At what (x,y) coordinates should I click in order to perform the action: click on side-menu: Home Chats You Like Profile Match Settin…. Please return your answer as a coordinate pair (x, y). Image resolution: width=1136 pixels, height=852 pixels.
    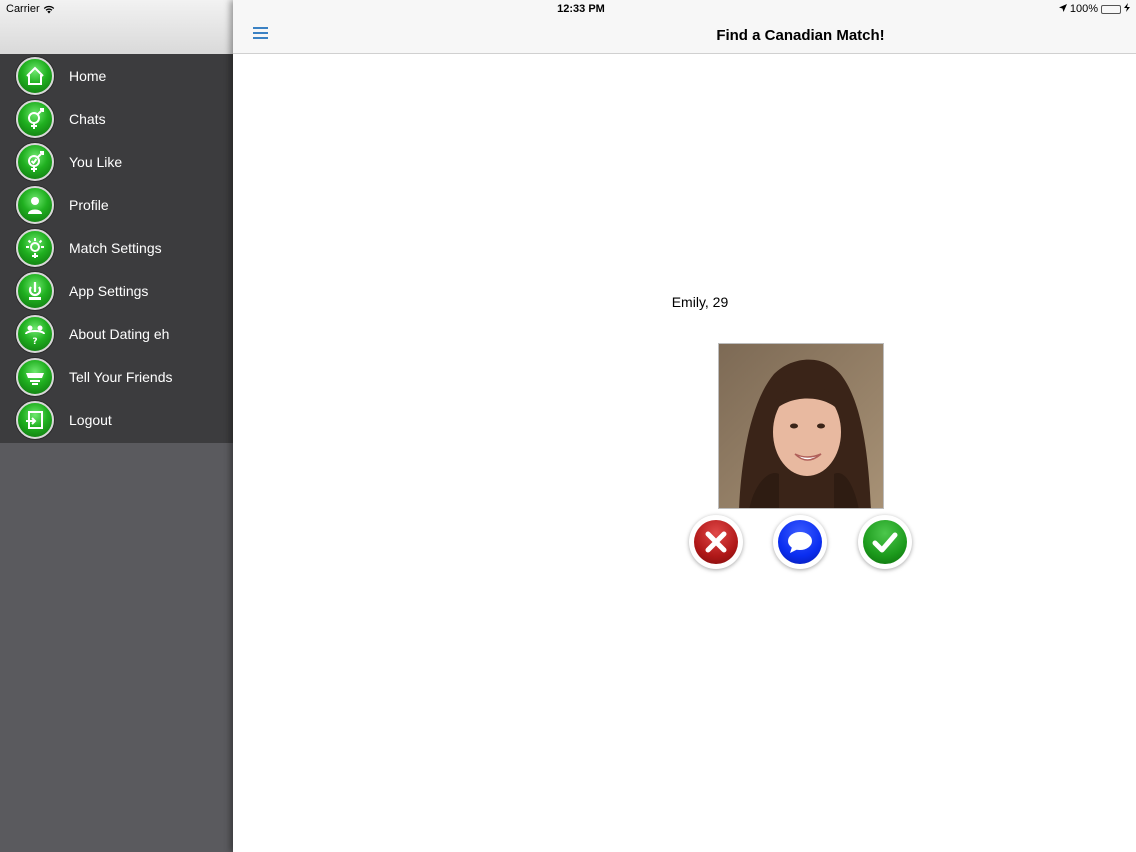
    Looking at the image, I should click on (116, 248).